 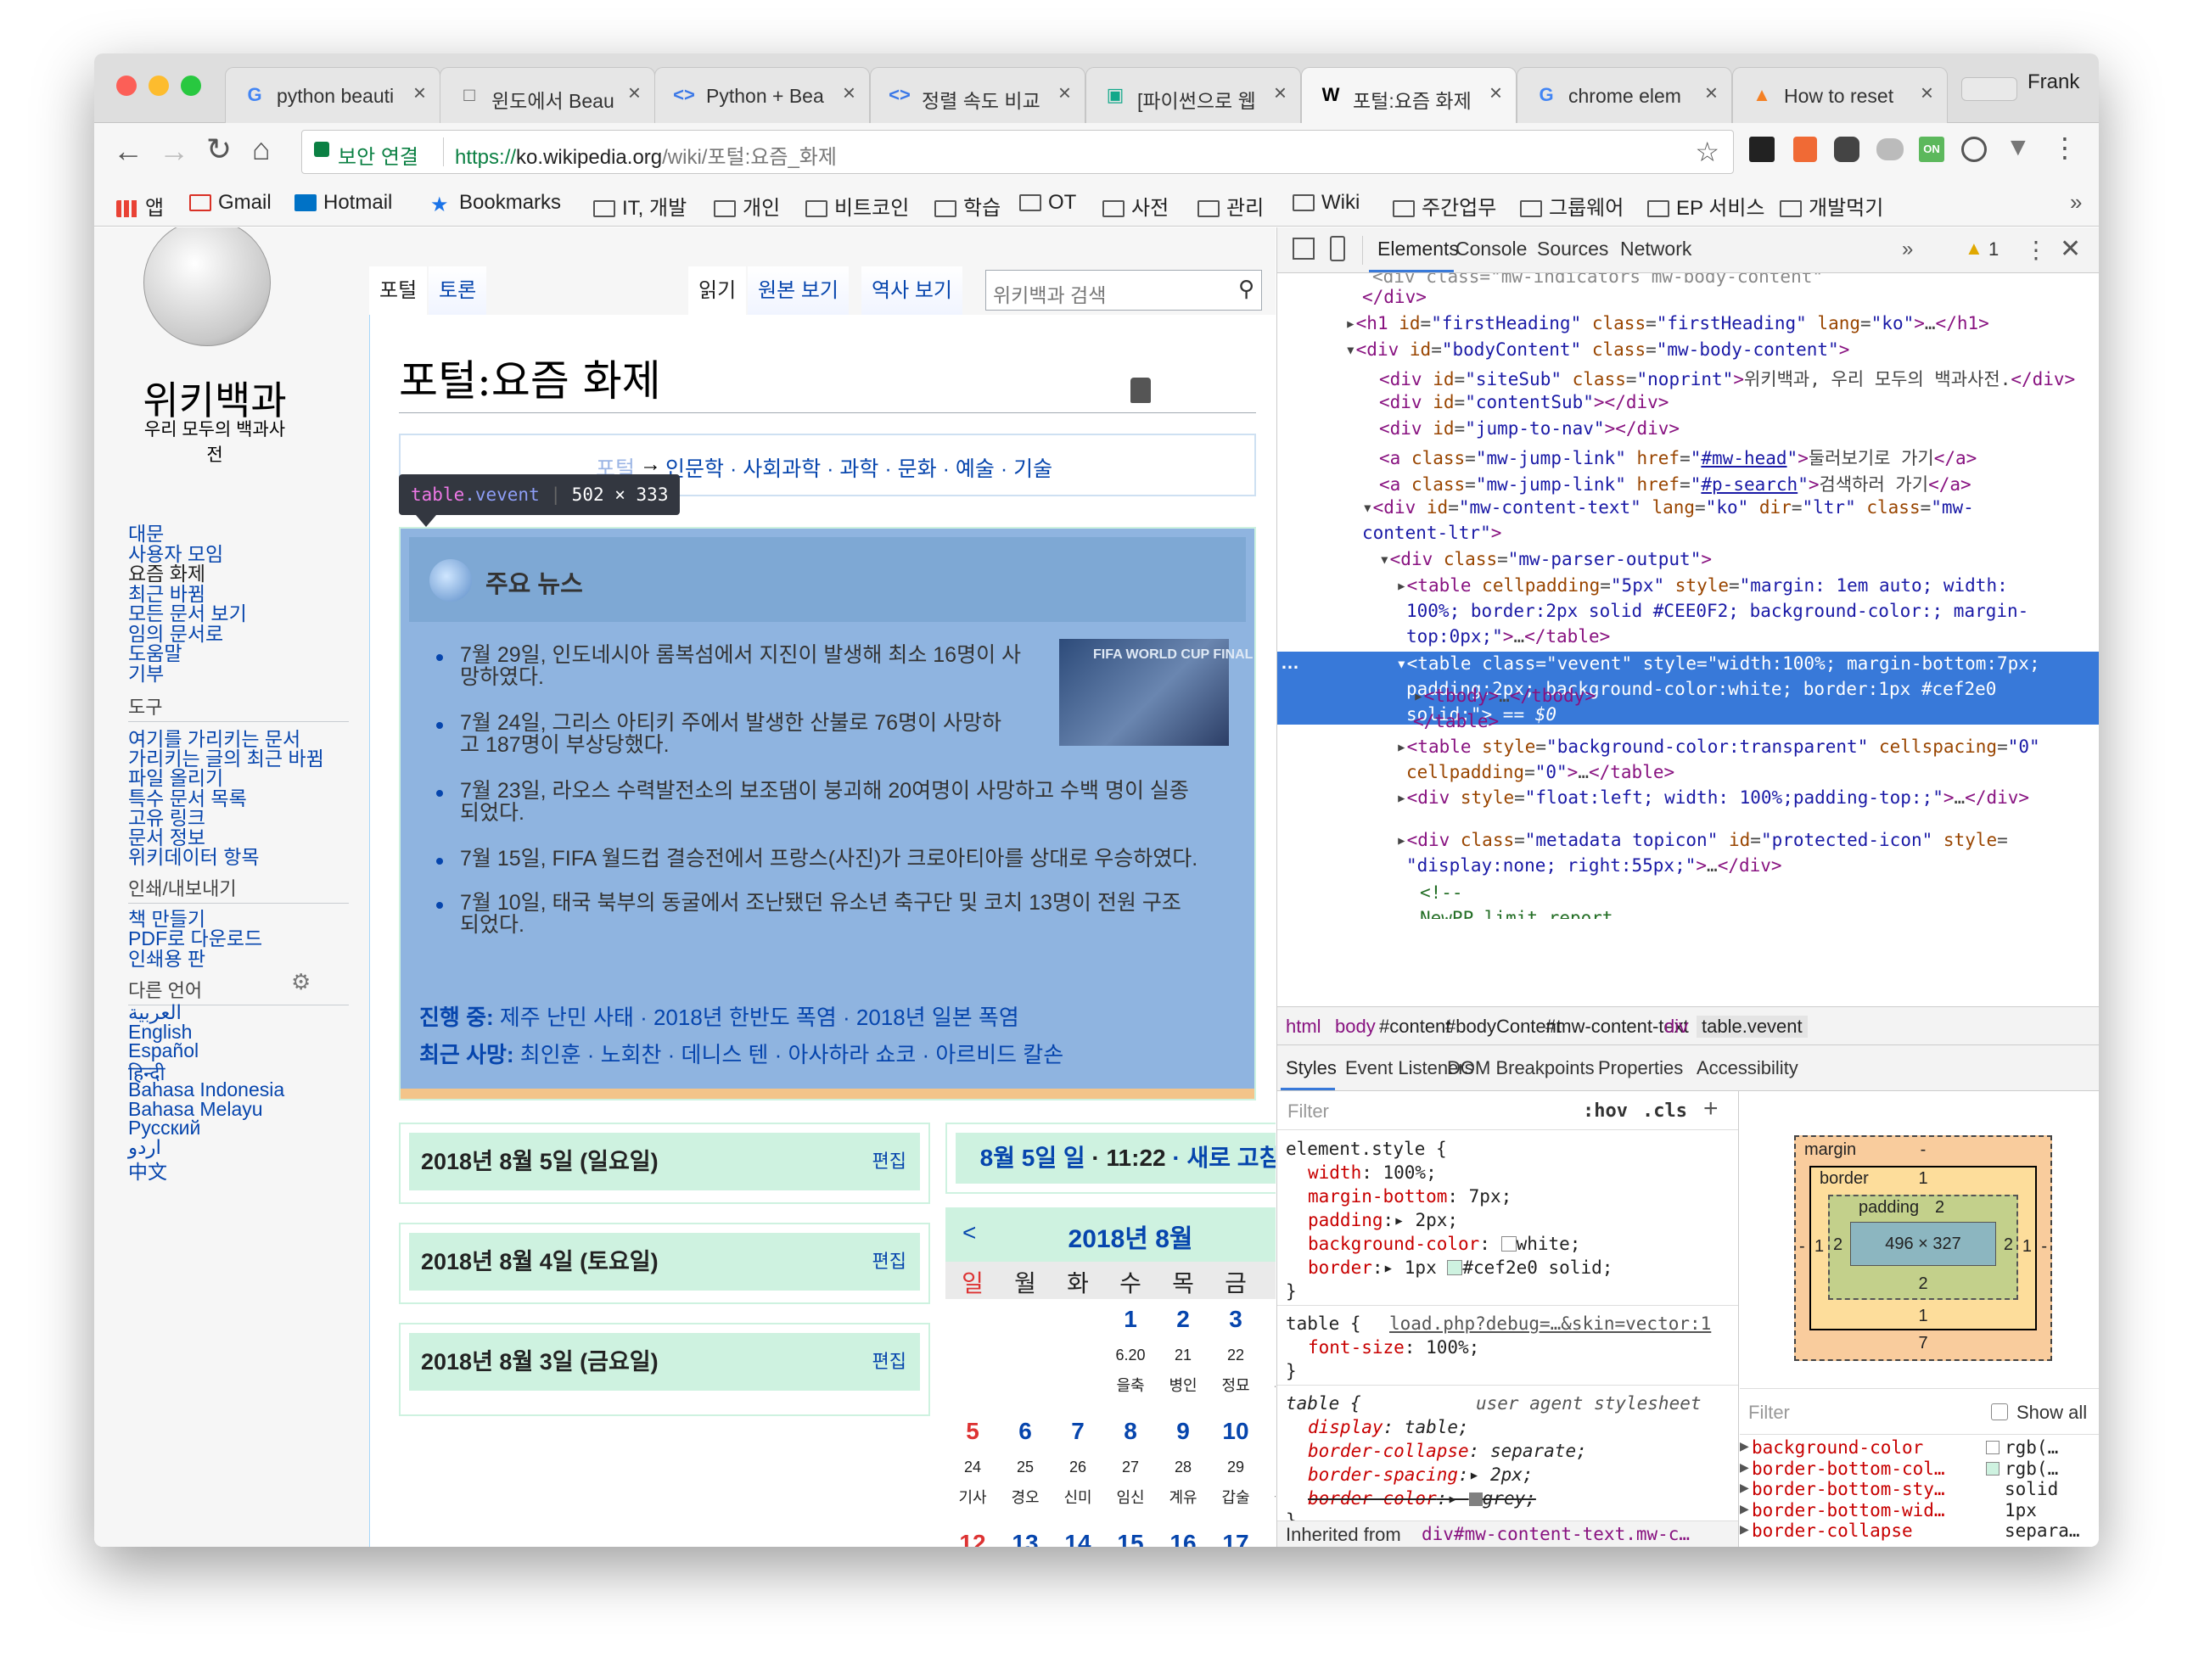 I want to click on clock-refresh-link: · 새로 고침, so click(x=1224, y=1158).